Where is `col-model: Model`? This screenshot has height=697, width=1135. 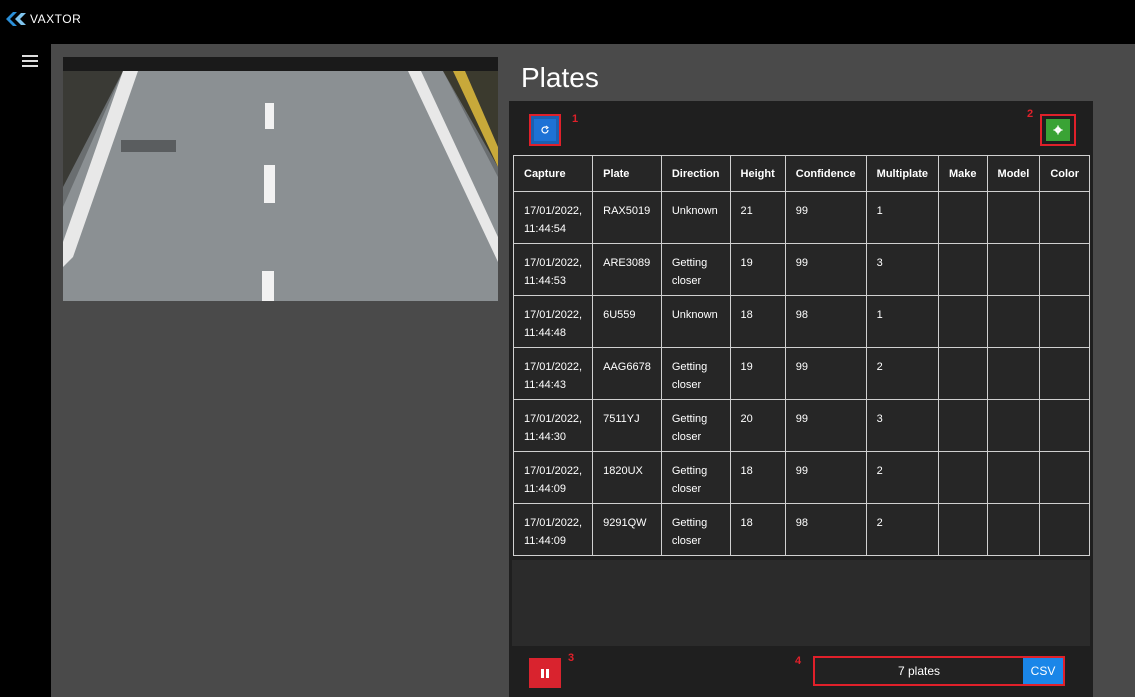 col-model: Model is located at coordinates (1013, 173).